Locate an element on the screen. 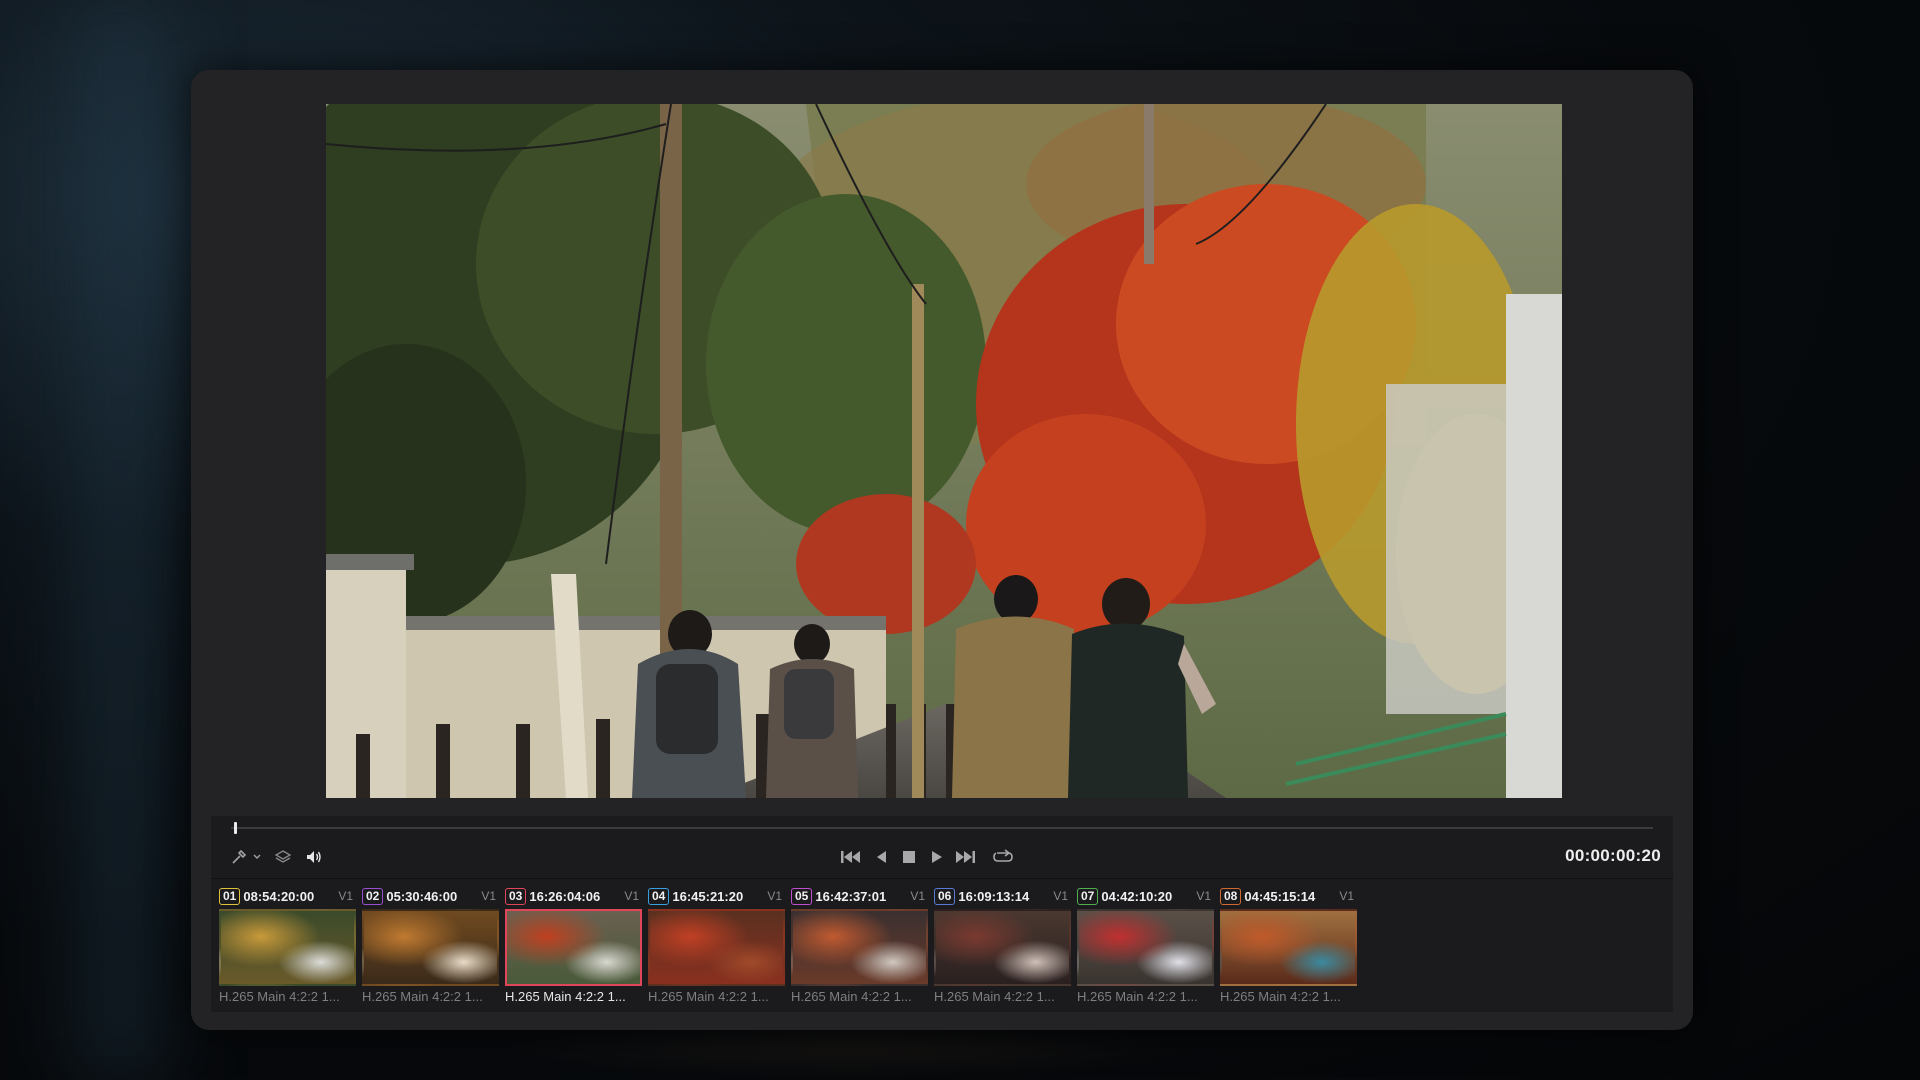 Image resolution: width=1920 pixels, height=1080 pixels. layers-icon is located at coordinates (283, 857).